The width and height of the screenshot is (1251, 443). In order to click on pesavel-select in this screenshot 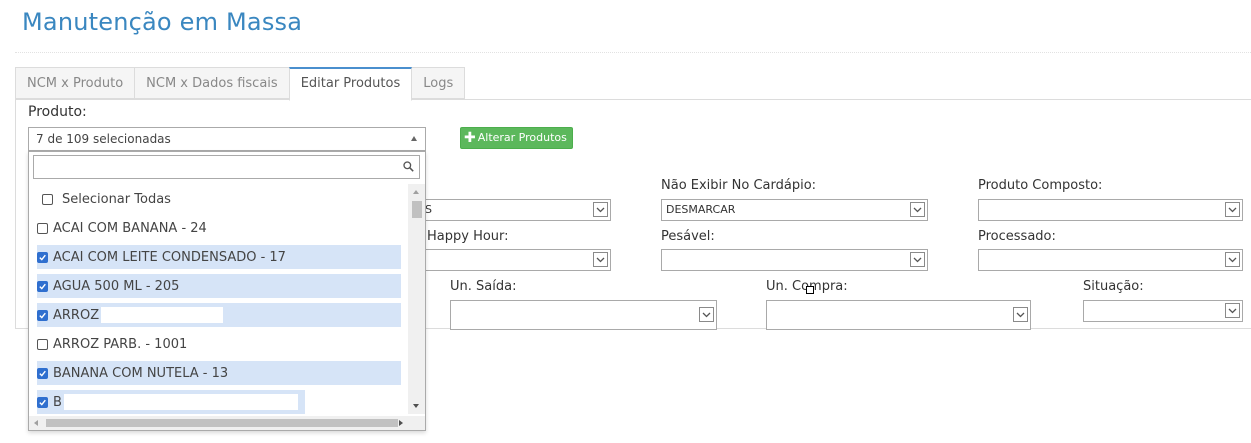, I will do `click(794, 260)`.